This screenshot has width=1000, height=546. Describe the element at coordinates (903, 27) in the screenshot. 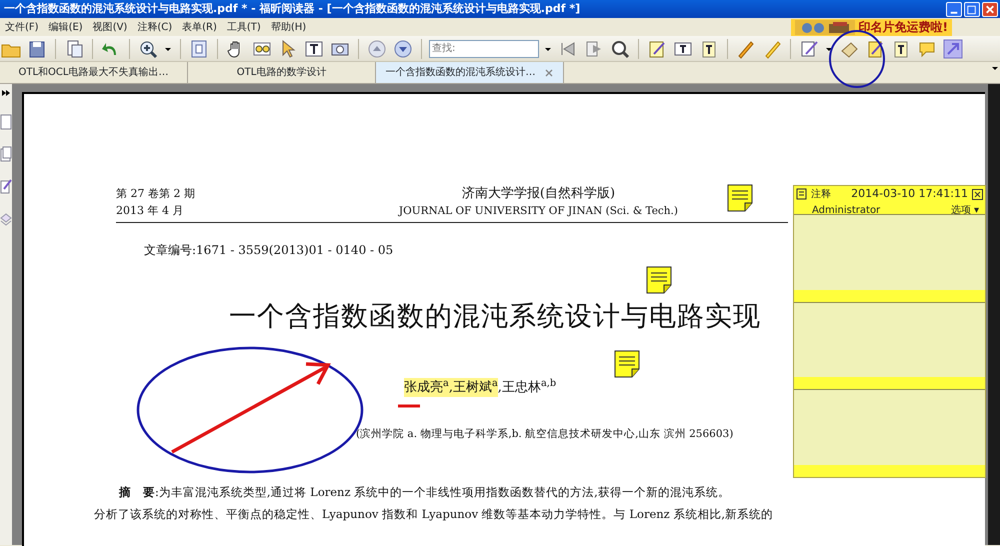

I see `ad-text: 印名片免运费啦!` at that location.